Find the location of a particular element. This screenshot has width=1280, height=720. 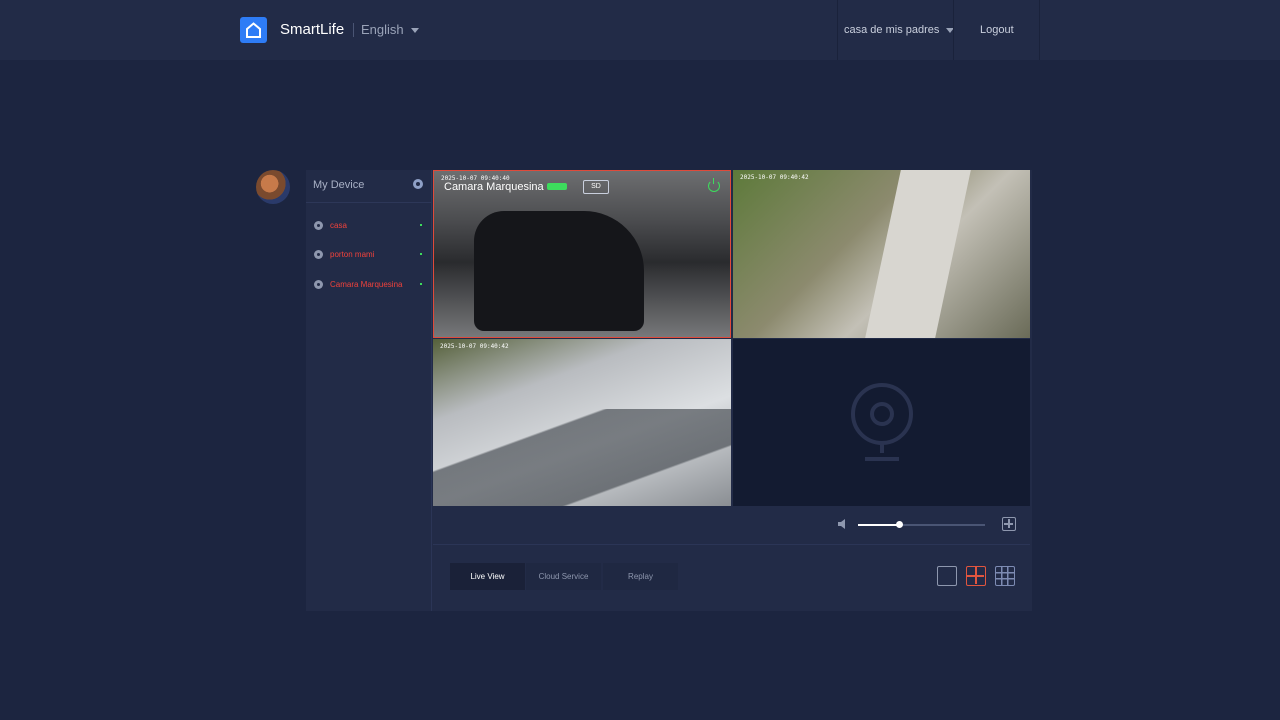

device-item-camara-marquesina: Camara Marquesina is located at coordinates (370, 284).